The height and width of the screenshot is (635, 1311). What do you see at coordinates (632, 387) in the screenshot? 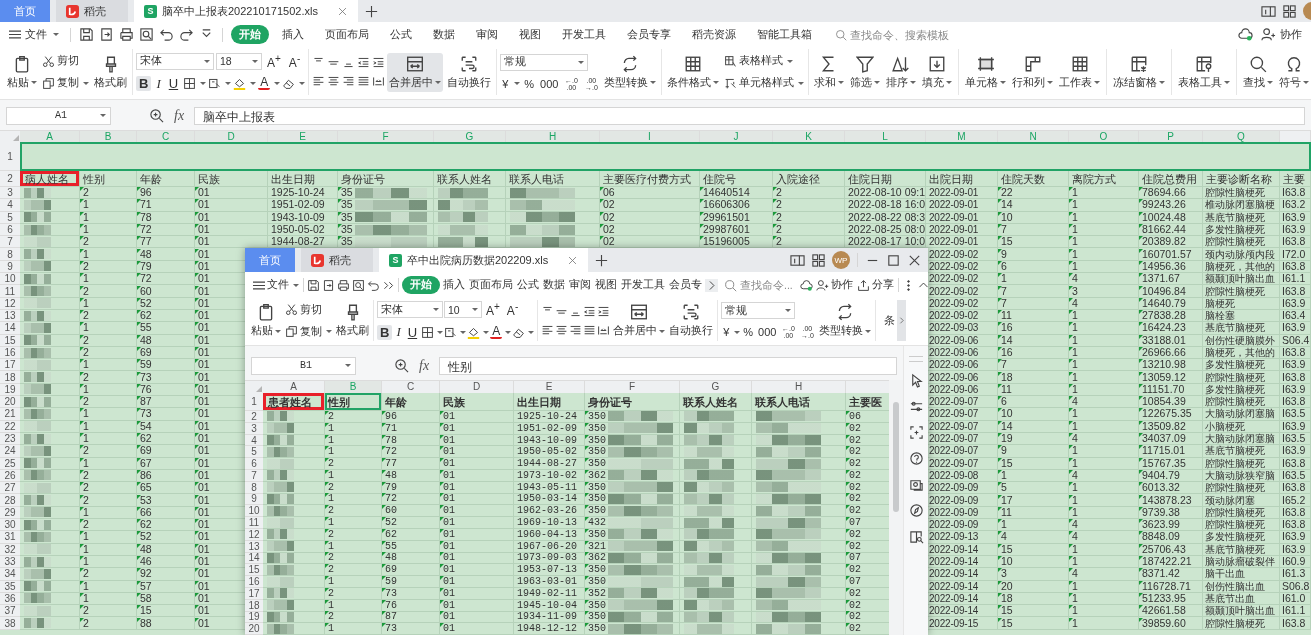
I see `column-letter: F` at bounding box center [632, 387].